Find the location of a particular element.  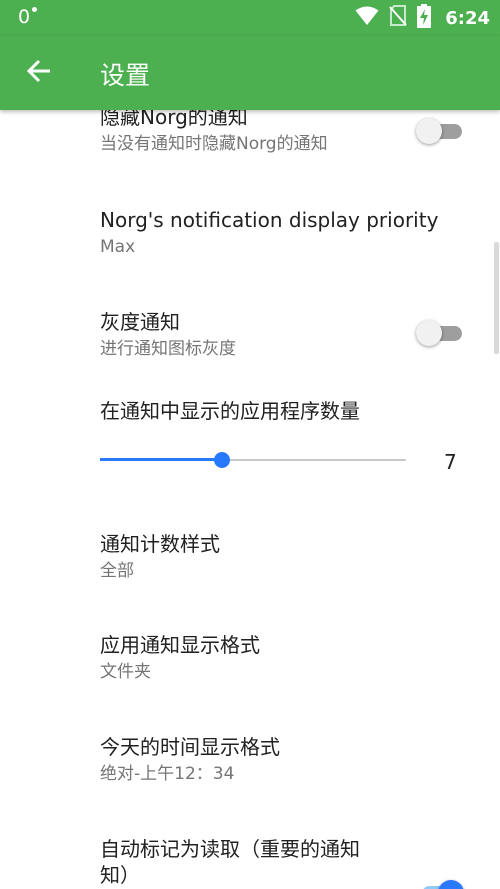

back-button is located at coordinates (39, 73).